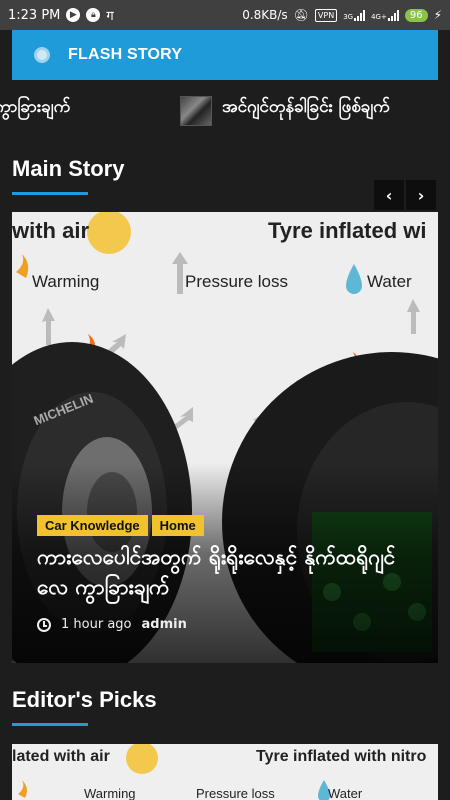 The width and height of the screenshot is (450, 800). What do you see at coordinates (301, 15) in the screenshot?
I see `mute-icon: 🔕︎` at bounding box center [301, 15].